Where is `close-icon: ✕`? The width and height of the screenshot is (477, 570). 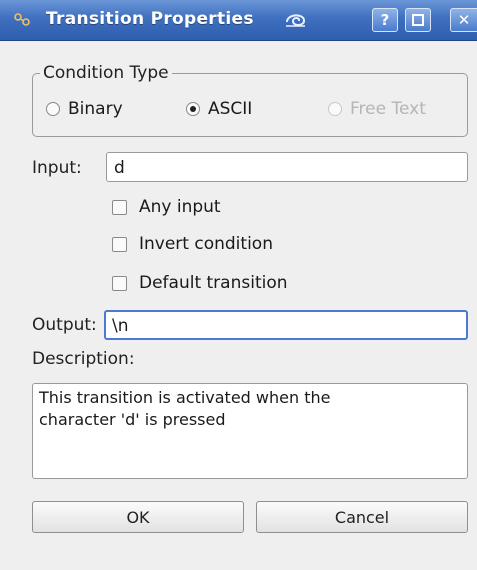 close-icon: ✕ is located at coordinates (464, 20).